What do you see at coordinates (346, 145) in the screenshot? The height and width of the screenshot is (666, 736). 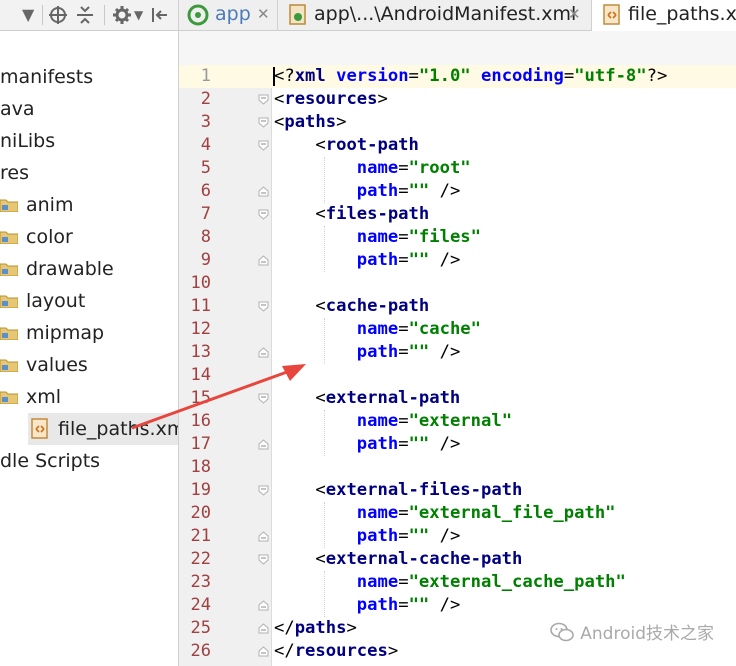 I see `code-line: <root-path` at bounding box center [346, 145].